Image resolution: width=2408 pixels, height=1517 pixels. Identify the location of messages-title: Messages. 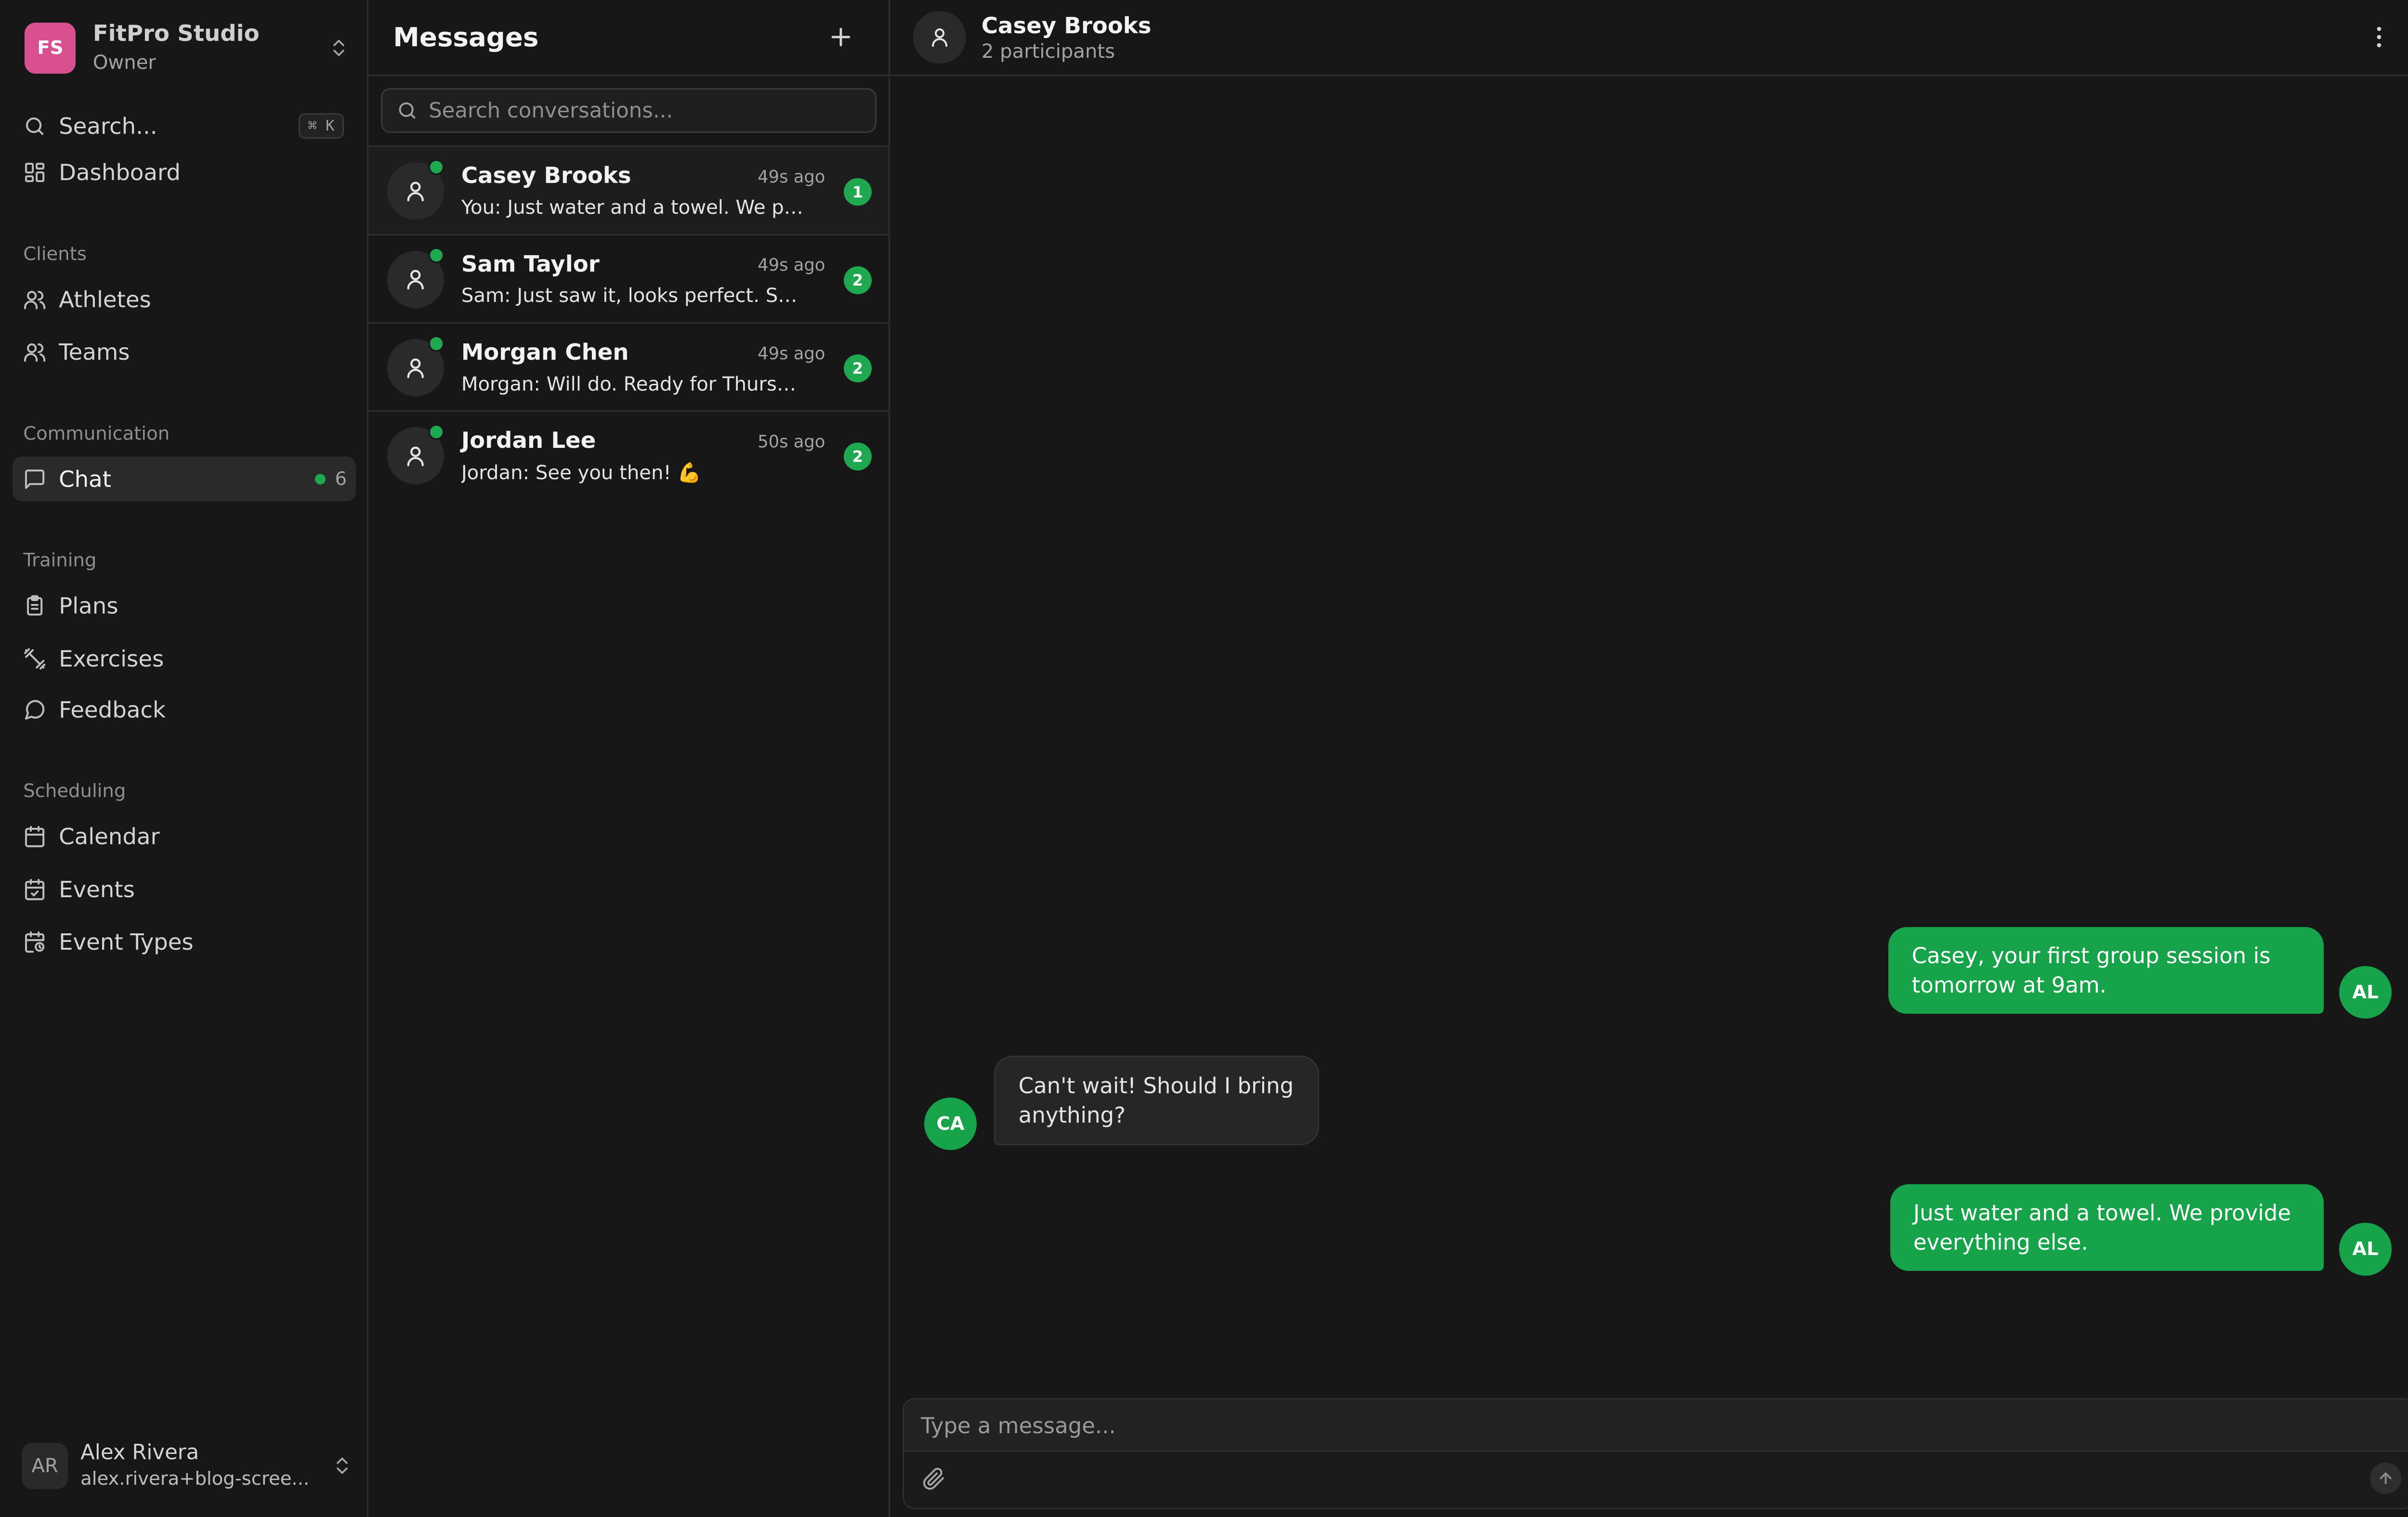
(466, 37).